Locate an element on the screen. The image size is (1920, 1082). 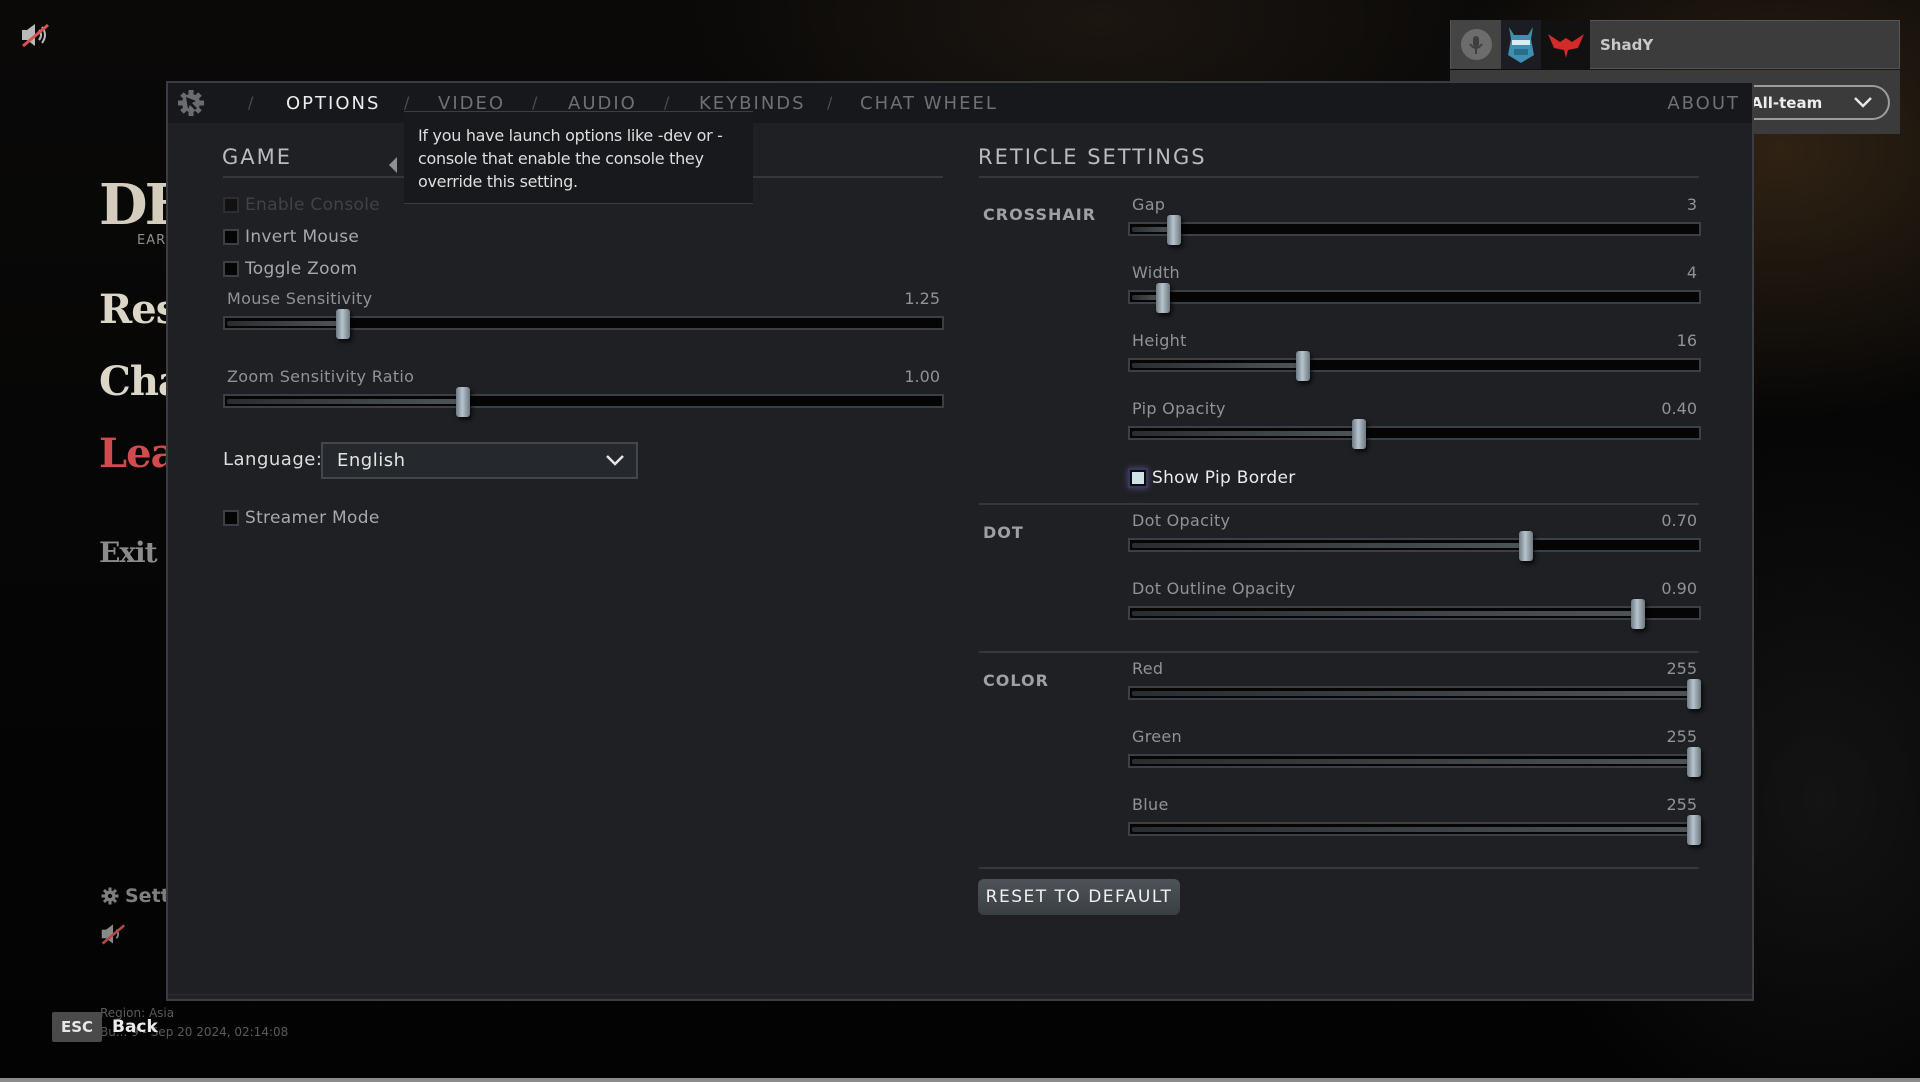
pip-opacity-slider: Pip Opacity 0.40 is located at coordinates (1414, 424).